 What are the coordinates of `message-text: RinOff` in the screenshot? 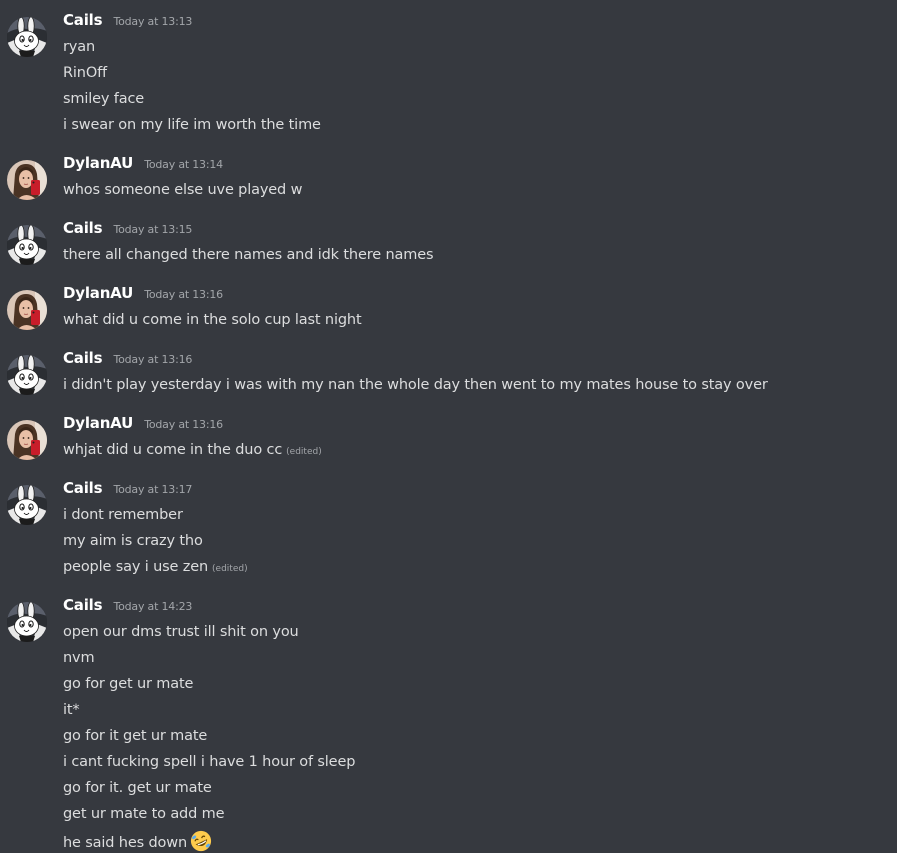 It's located at (85, 73).